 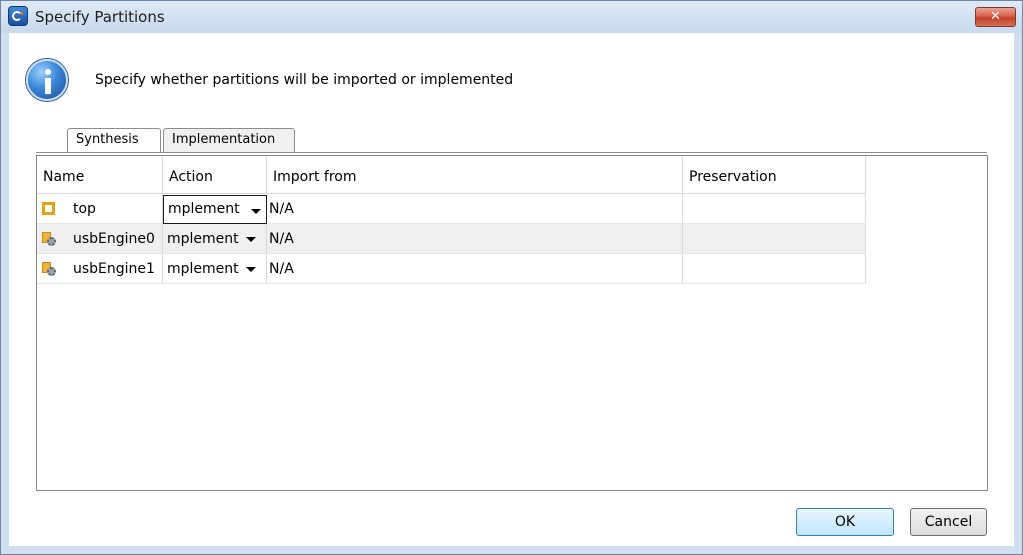 I want to click on table-row: usbEngine1 mplement N/A, so click(x=451, y=269).